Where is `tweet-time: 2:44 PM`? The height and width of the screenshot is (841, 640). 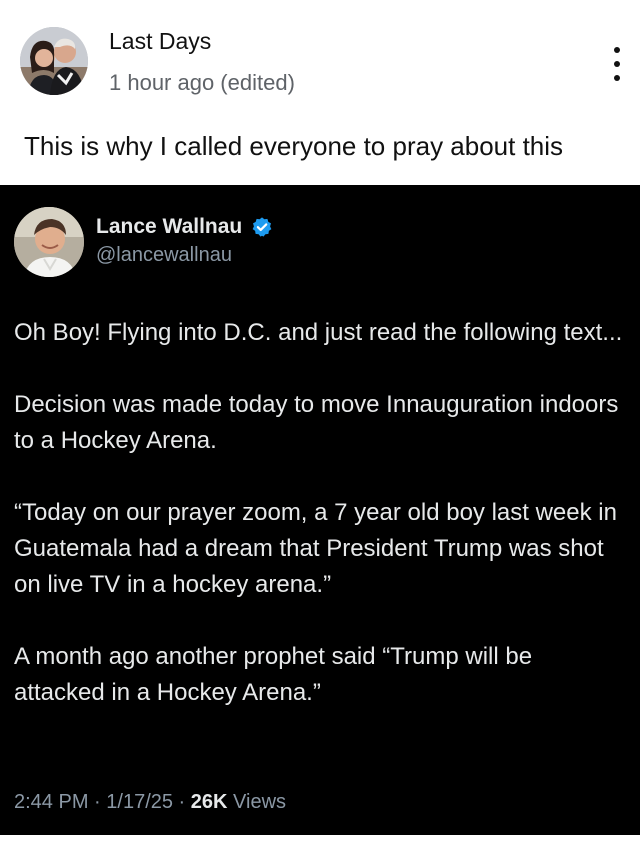 tweet-time: 2:44 PM is located at coordinates (51, 802).